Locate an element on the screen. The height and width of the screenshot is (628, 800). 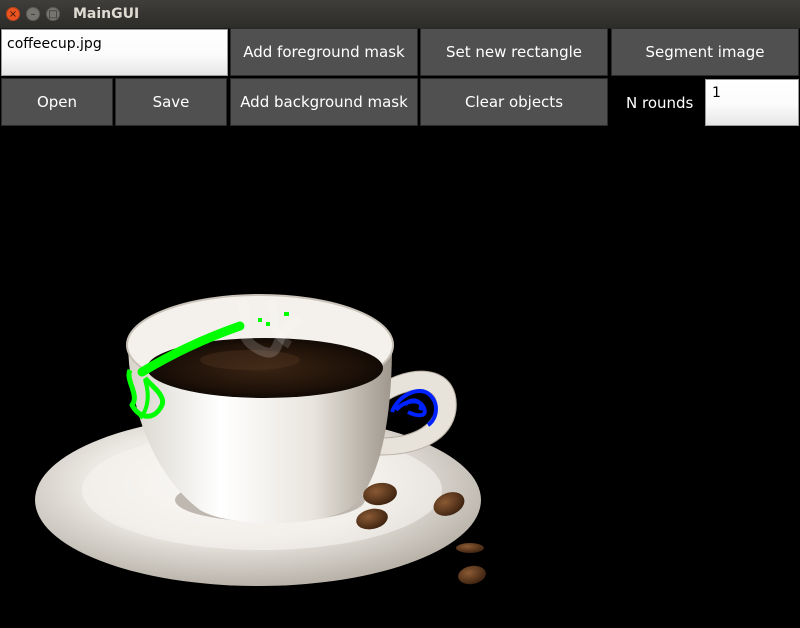
window-title: MainGUI is located at coordinates (106, 14).